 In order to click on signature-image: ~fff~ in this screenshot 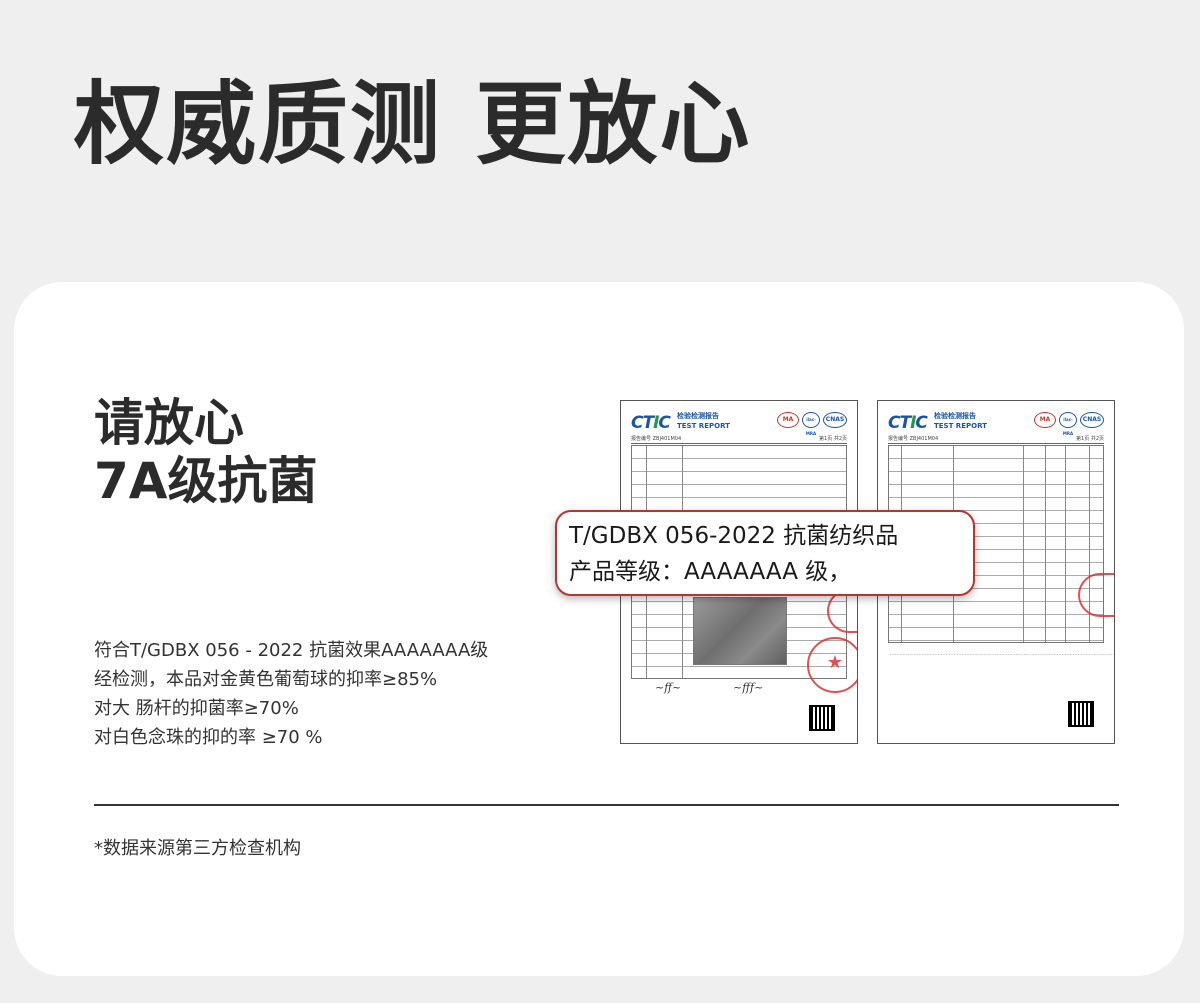, I will do `click(748, 687)`.